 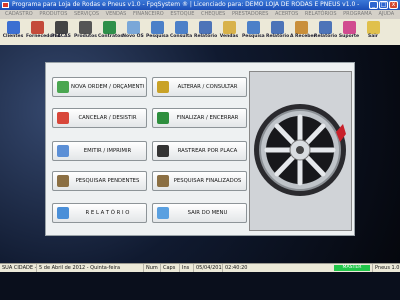 What do you see at coordinates (199, 118) in the screenshot?
I see `finalizar-button: FINALIZAR / ENCERRAR` at bounding box center [199, 118].